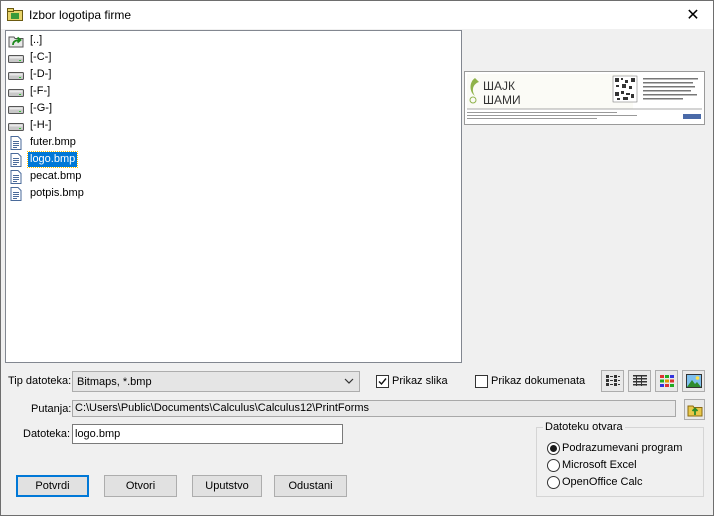 The width and height of the screenshot is (714, 516). Describe the element at coordinates (502, 100) in the screenshot. I see `logo-text-2: ШАМИ` at that location.